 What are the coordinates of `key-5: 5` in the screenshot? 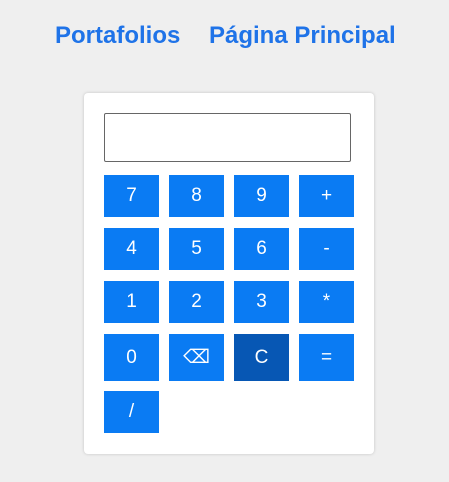 It's located at (196, 249).